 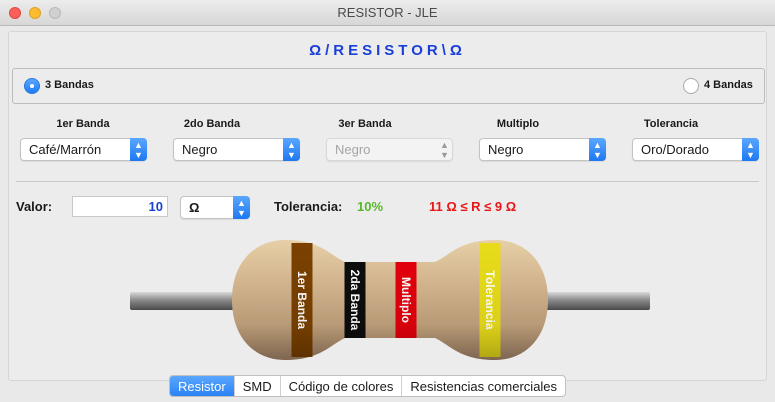 I want to click on resistor-body-shading, so click(x=390, y=300).